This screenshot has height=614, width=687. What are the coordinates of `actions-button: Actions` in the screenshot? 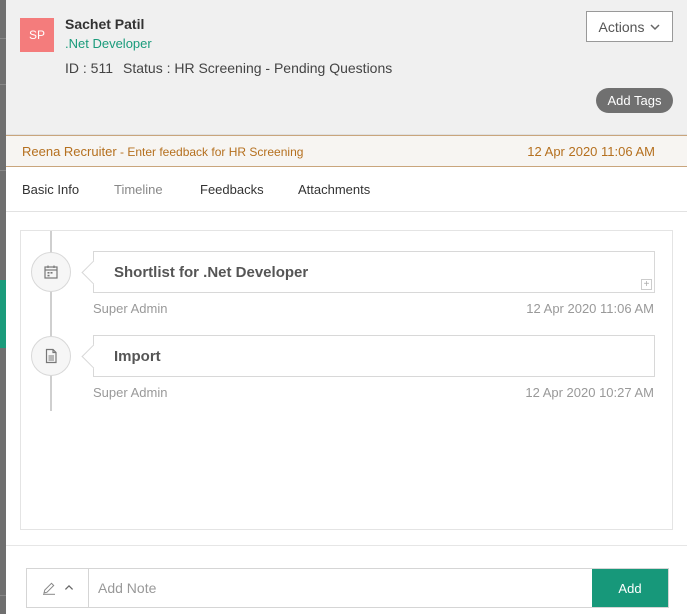 It's located at (629, 26).